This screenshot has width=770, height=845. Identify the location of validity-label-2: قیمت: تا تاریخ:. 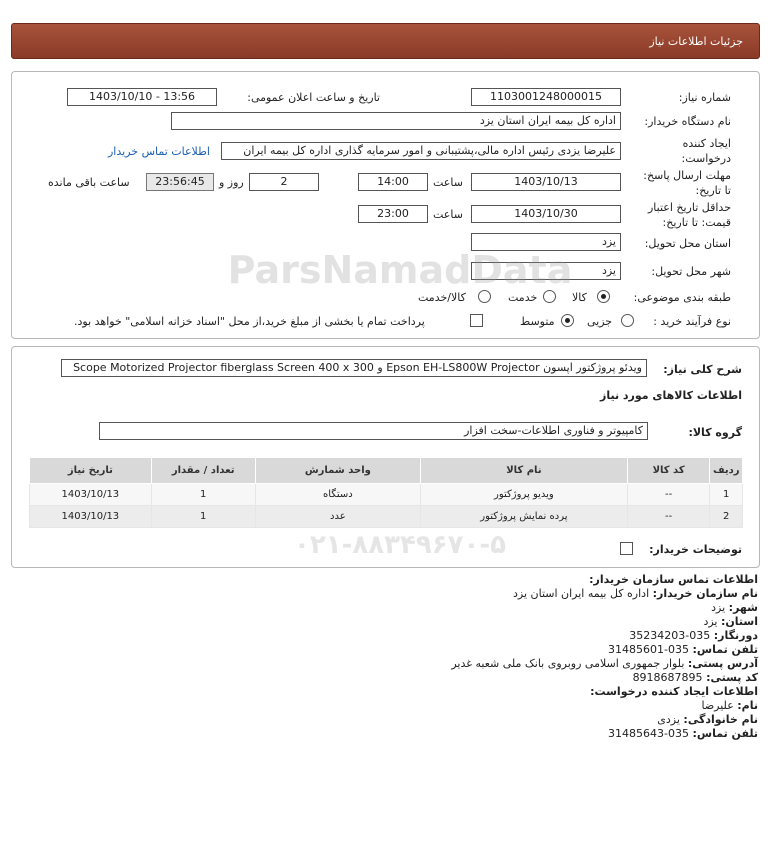
(696, 222).